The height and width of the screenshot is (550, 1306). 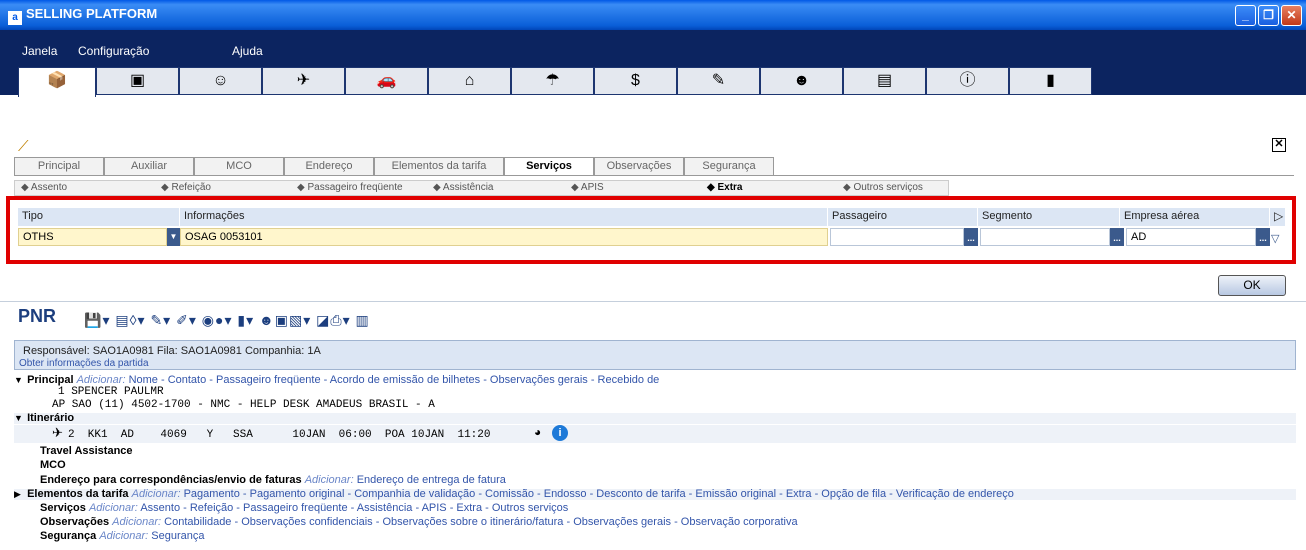 I want to click on subtab-refeicao: ◆ Refeição, so click(x=186, y=187).